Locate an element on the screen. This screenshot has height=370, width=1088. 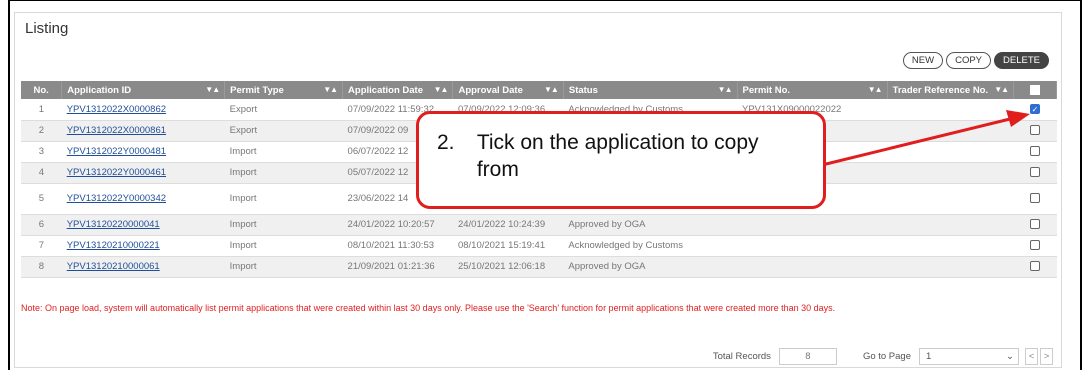
instruction-callout: 2. Tick on the application to copy from is located at coordinates (621, 160).